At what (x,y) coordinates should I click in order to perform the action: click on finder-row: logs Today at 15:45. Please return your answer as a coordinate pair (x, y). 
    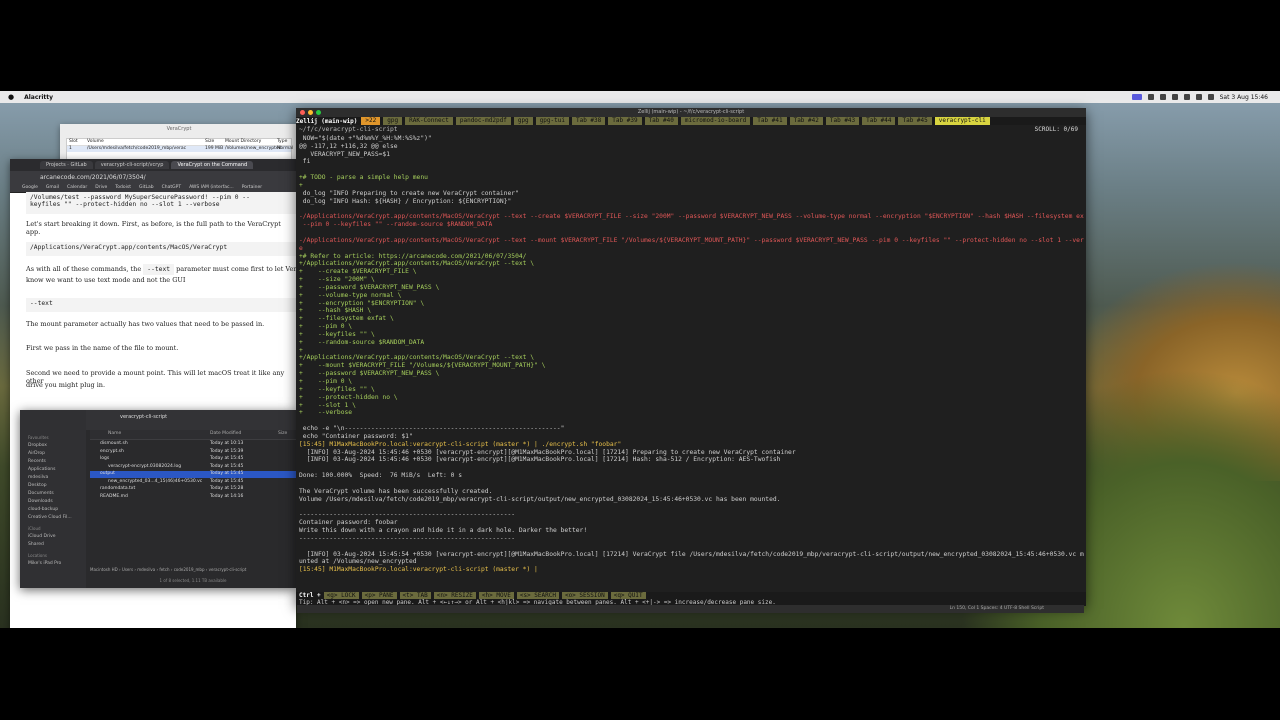
    Looking at the image, I should click on (193, 459).